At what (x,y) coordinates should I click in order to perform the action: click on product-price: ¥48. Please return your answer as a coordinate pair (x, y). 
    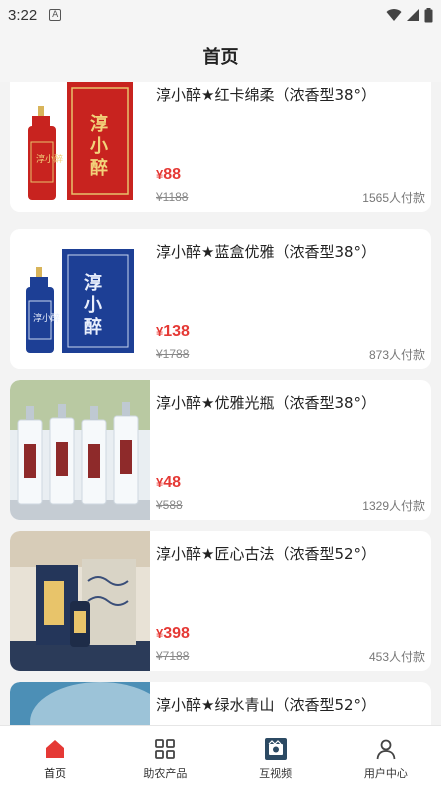
    Looking at the image, I should click on (168, 483).